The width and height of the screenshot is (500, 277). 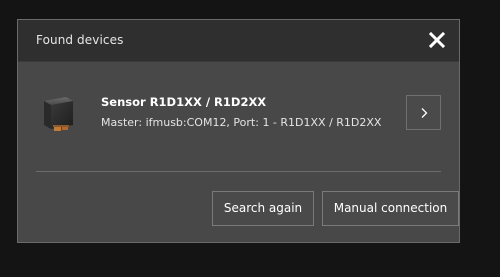 What do you see at coordinates (184, 102) in the screenshot?
I see `device-name: Sensor R1D1XX / R1D2XX` at bounding box center [184, 102].